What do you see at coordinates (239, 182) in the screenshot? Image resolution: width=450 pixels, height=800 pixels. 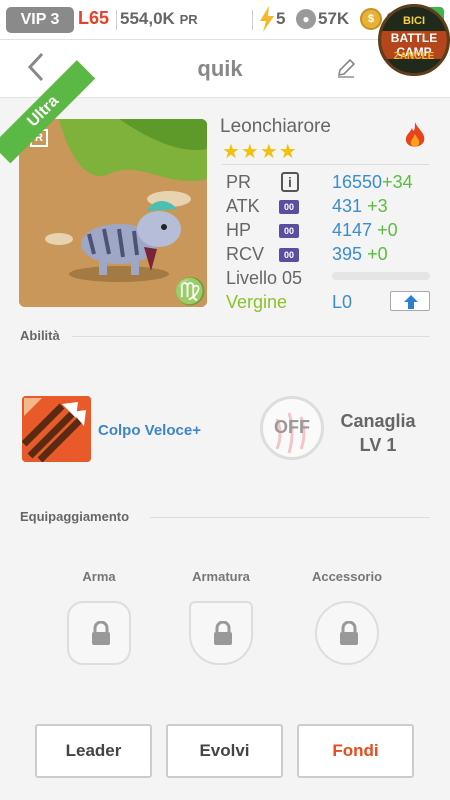 I see `stat-label-pr: PR` at bounding box center [239, 182].